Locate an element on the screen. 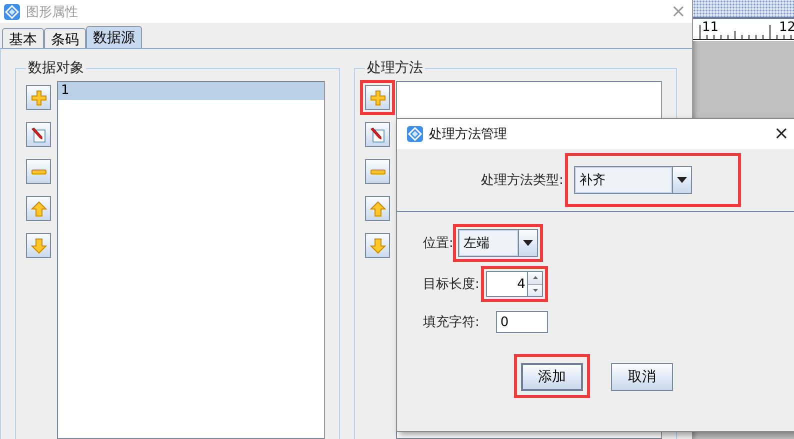  dropdown: 左端 is located at coordinates (498, 243).